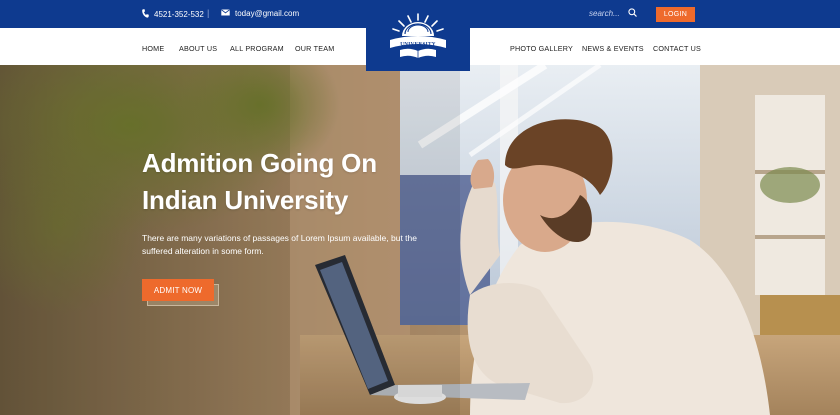  I want to click on university-logo: UNIVERSITY, so click(418, 35).